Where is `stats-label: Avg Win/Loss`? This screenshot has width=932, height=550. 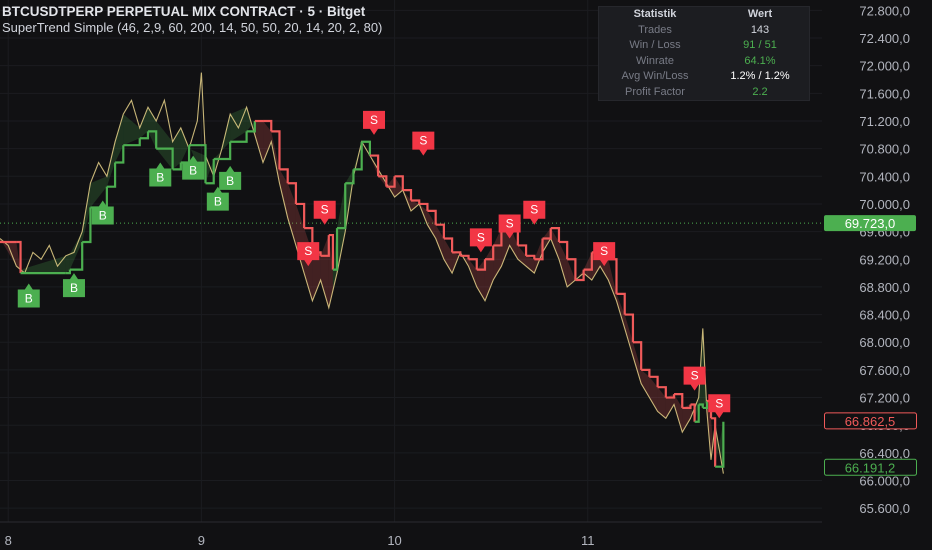
stats-label: Avg Win/Loss is located at coordinates (655, 76).